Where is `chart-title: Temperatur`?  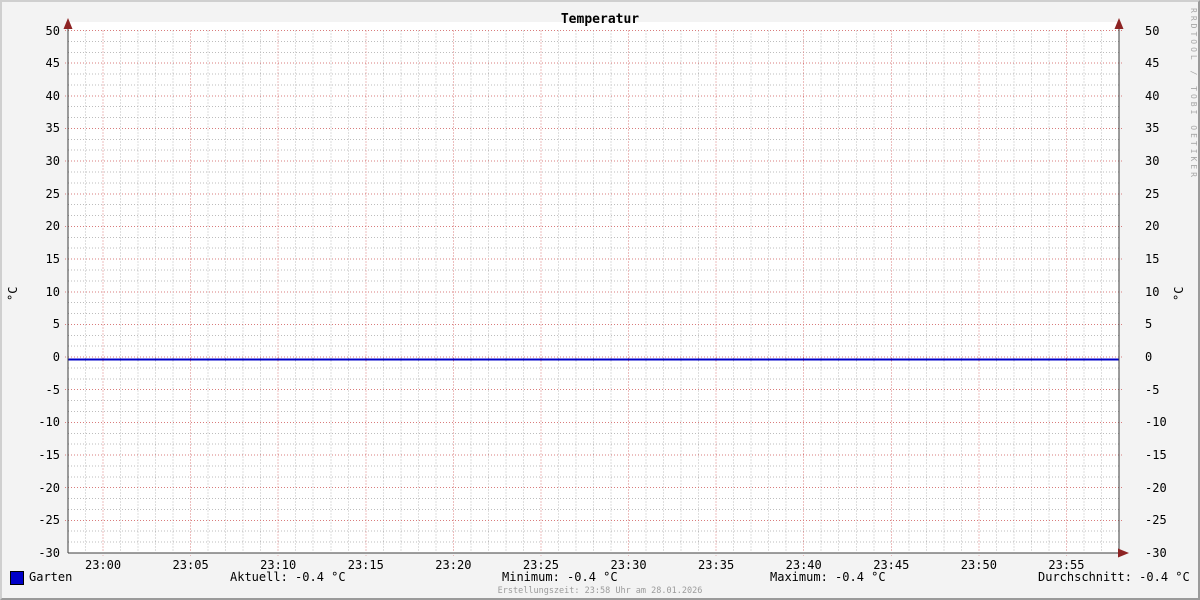
chart-title: Temperatur is located at coordinates (600, 19).